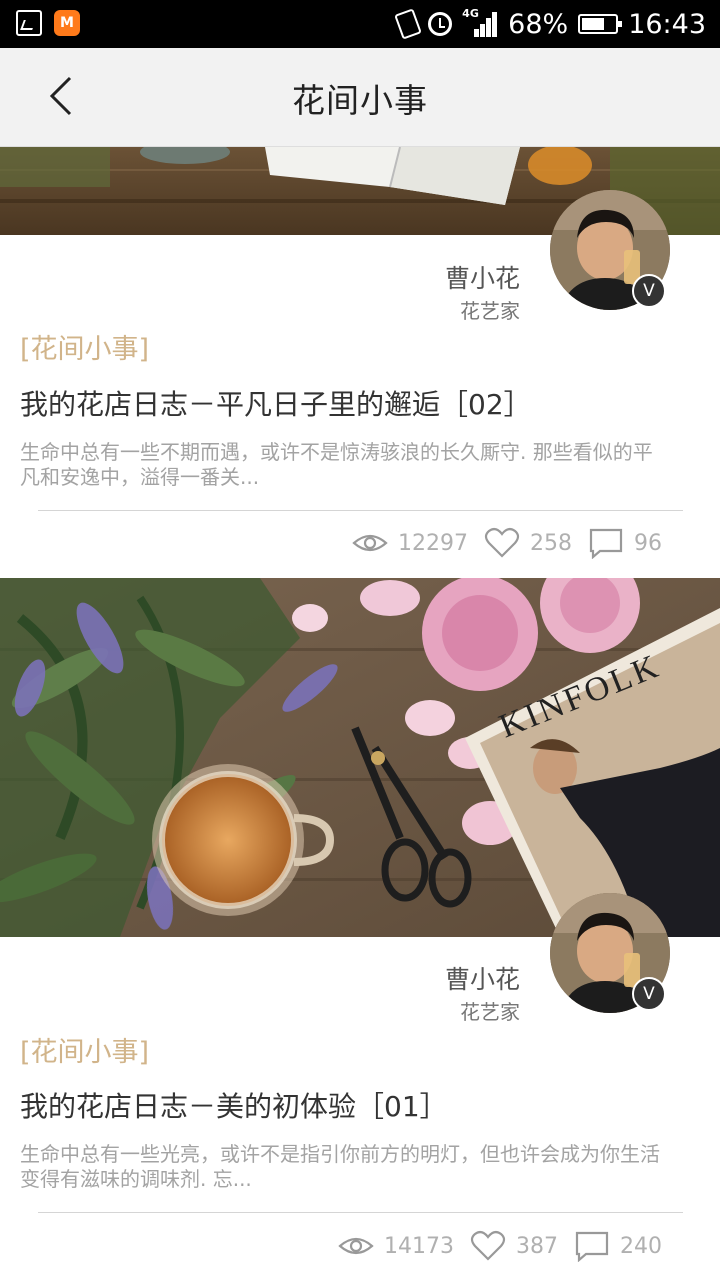  I want to click on article-title: 我的花店日志－平凡日子里的邂逅［02］, so click(276, 403).